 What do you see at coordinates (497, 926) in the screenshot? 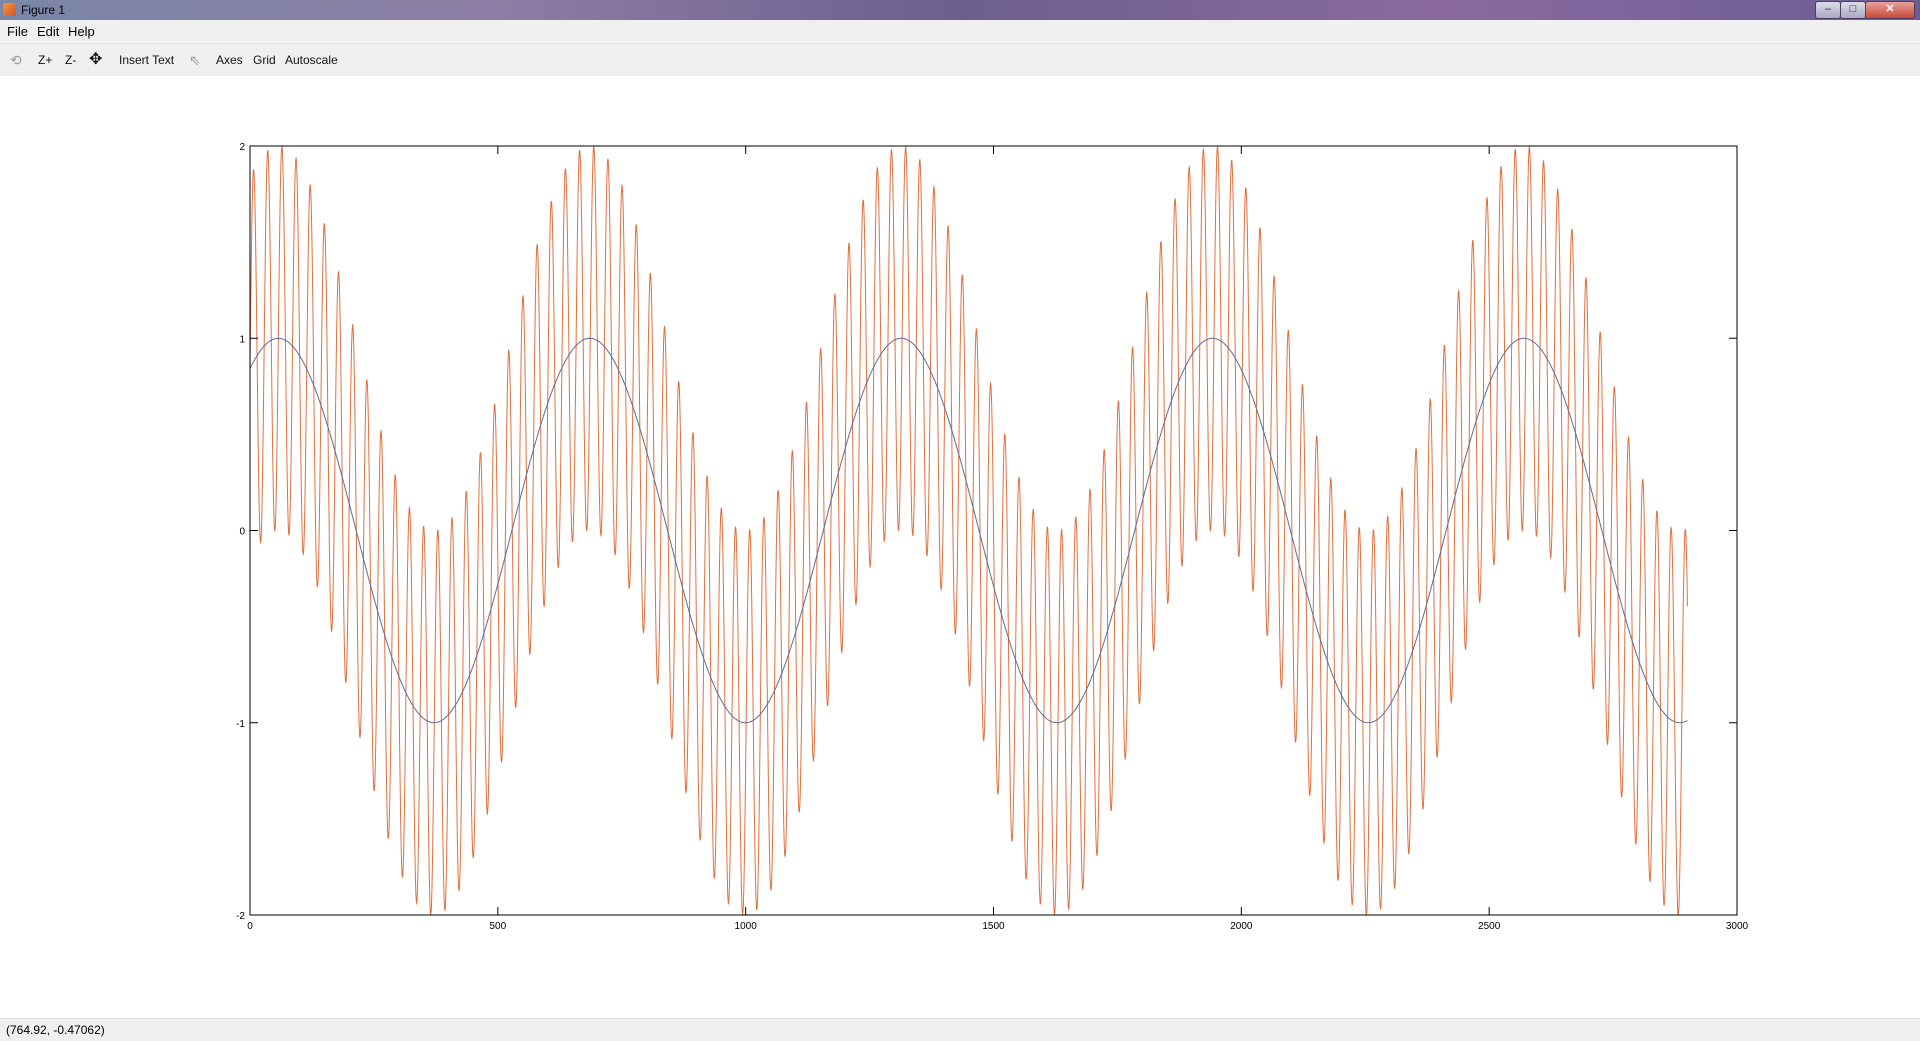
I see `x-tick-label: 500` at bounding box center [497, 926].